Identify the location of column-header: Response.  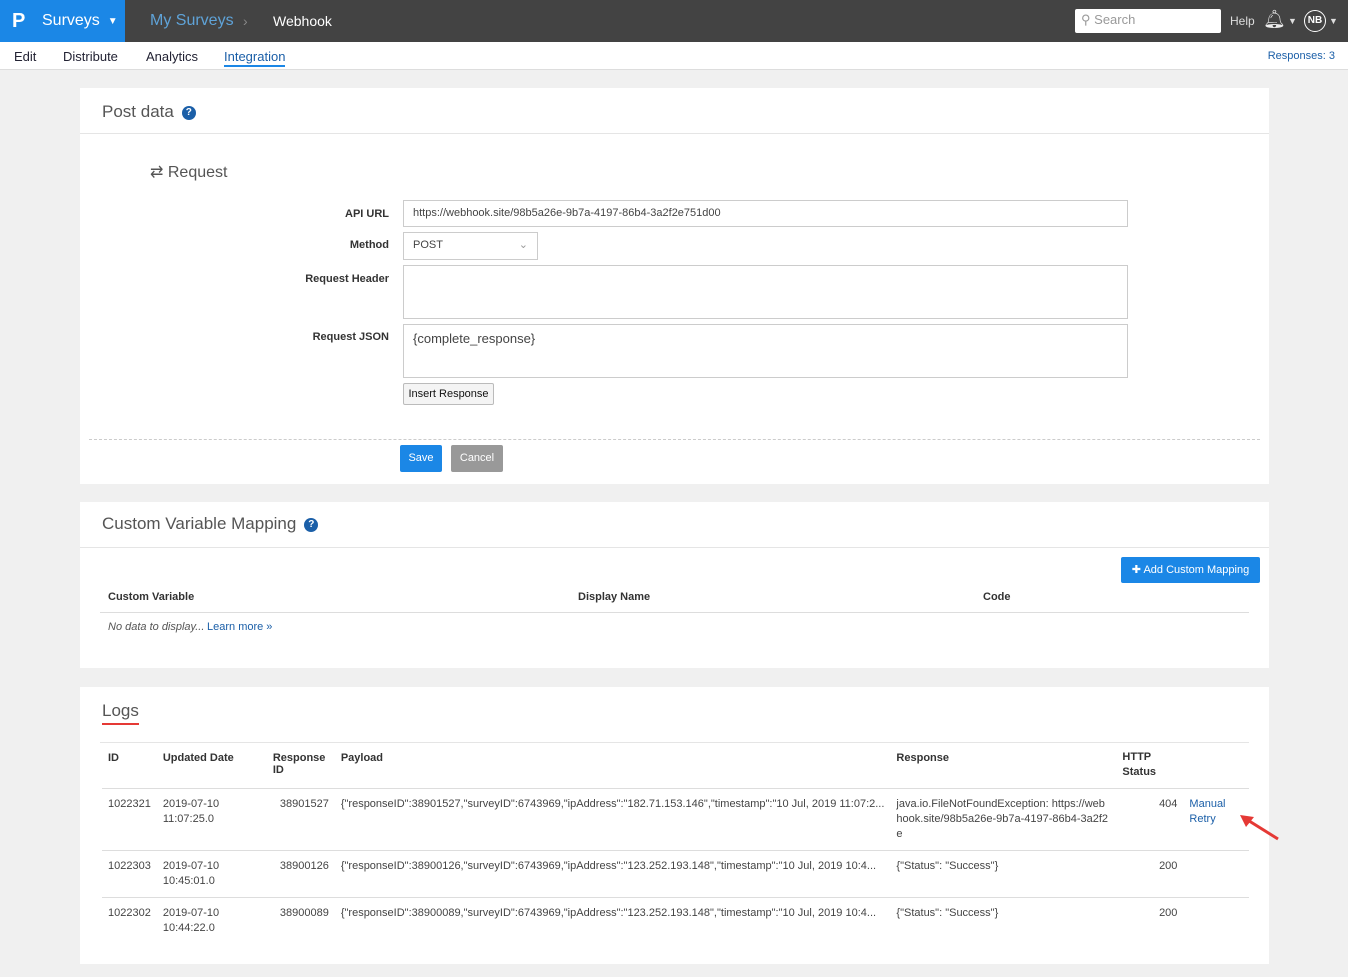
(922, 758).